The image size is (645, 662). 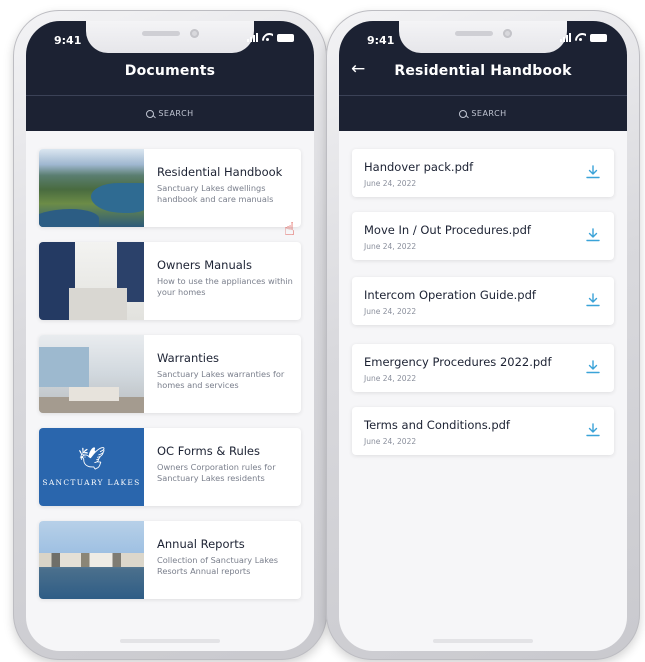 What do you see at coordinates (91, 374) in the screenshot?
I see `living-room-photo-thumbnail` at bounding box center [91, 374].